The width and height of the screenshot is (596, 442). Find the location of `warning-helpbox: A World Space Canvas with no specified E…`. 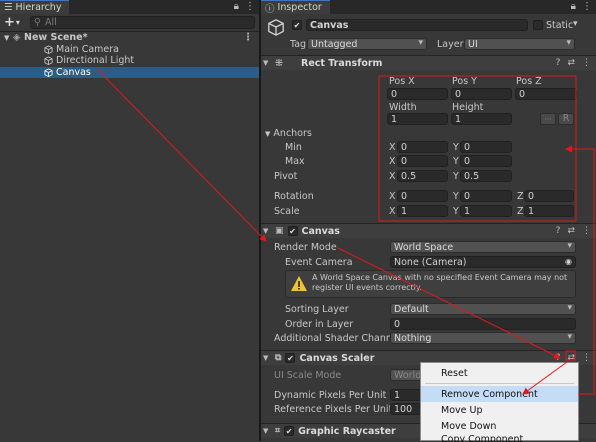

warning-helpbox: A World Space Canvas with no specified E… is located at coordinates (430, 284).